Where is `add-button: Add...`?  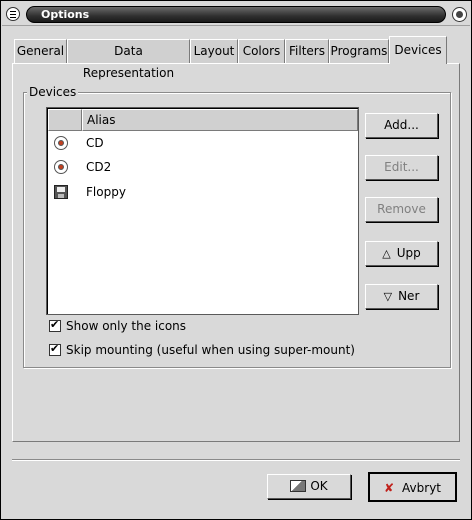 add-button: Add... is located at coordinates (401, 125).